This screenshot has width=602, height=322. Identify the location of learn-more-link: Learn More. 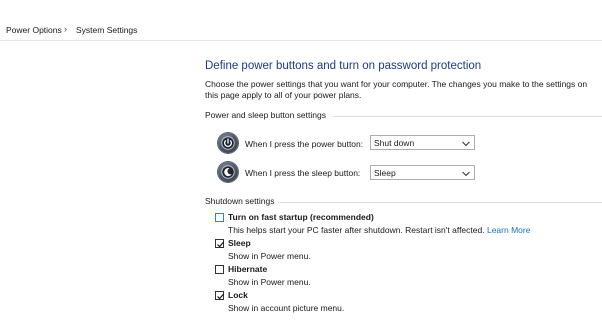
(508, 230).